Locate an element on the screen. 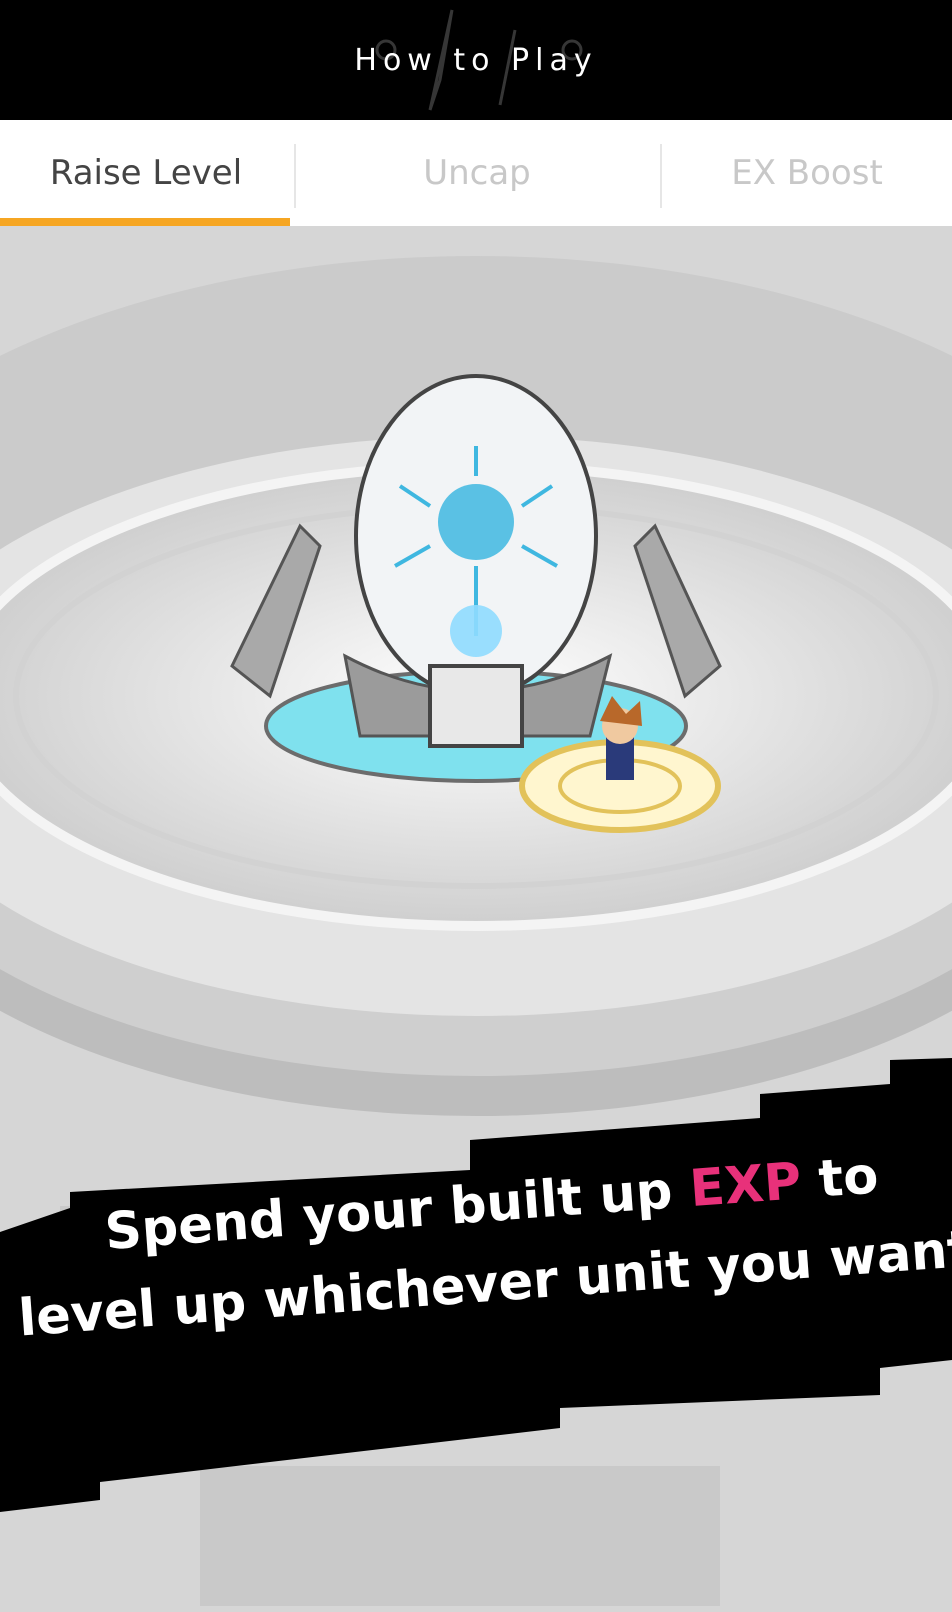 Image resolution: width=952 pixels, height=1612 pixels. tab-label: EX Boost is located at coordinates (807, 173).